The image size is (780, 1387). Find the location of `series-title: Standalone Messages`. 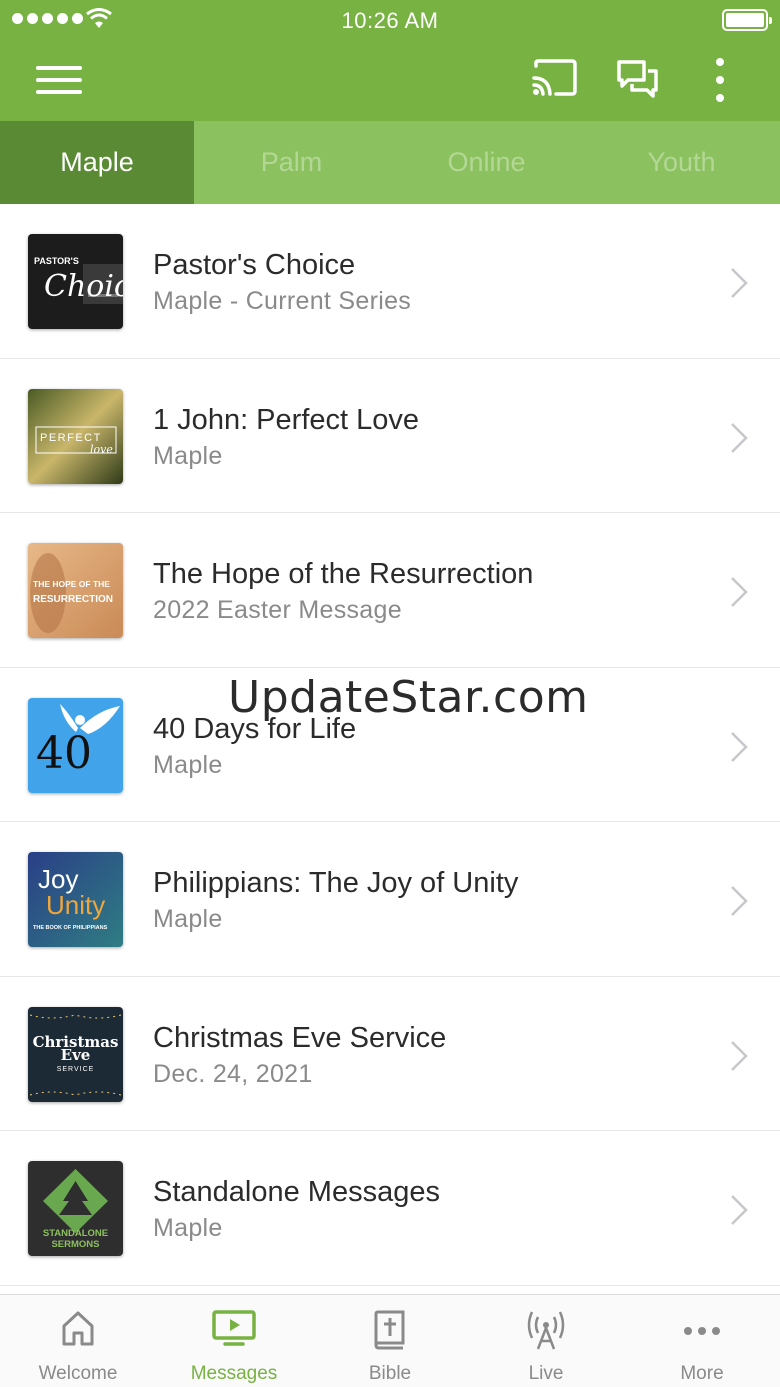

series-title: Standalone Messages is located at coordinates (296, 1192).